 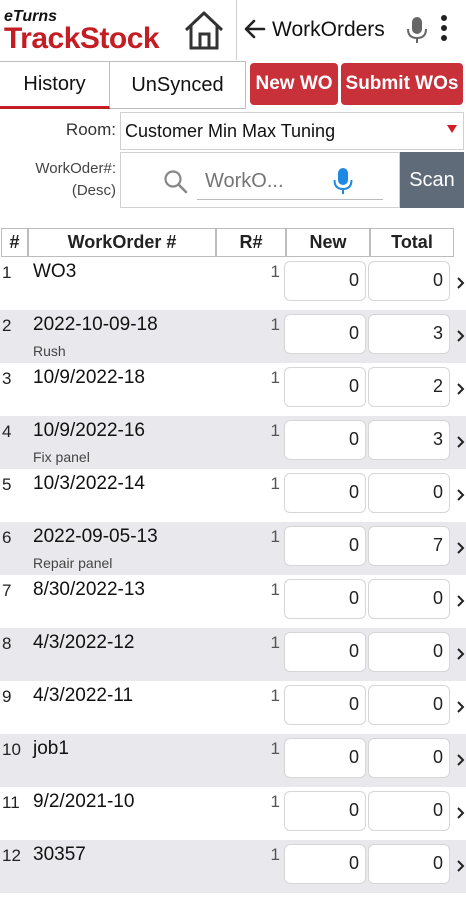 I want to click on dropdown-caret-icon, so click(x=452, y=129).